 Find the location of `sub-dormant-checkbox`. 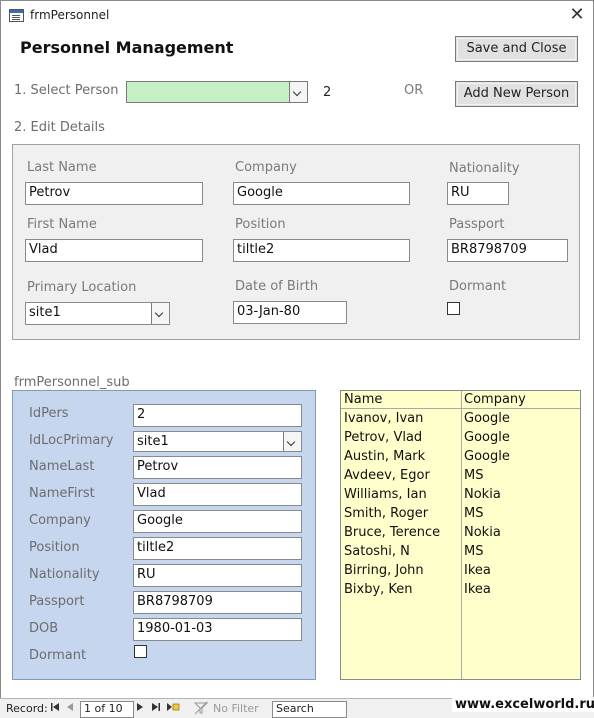

sub-dormant-checkbox is located at coordinates (140, 651).